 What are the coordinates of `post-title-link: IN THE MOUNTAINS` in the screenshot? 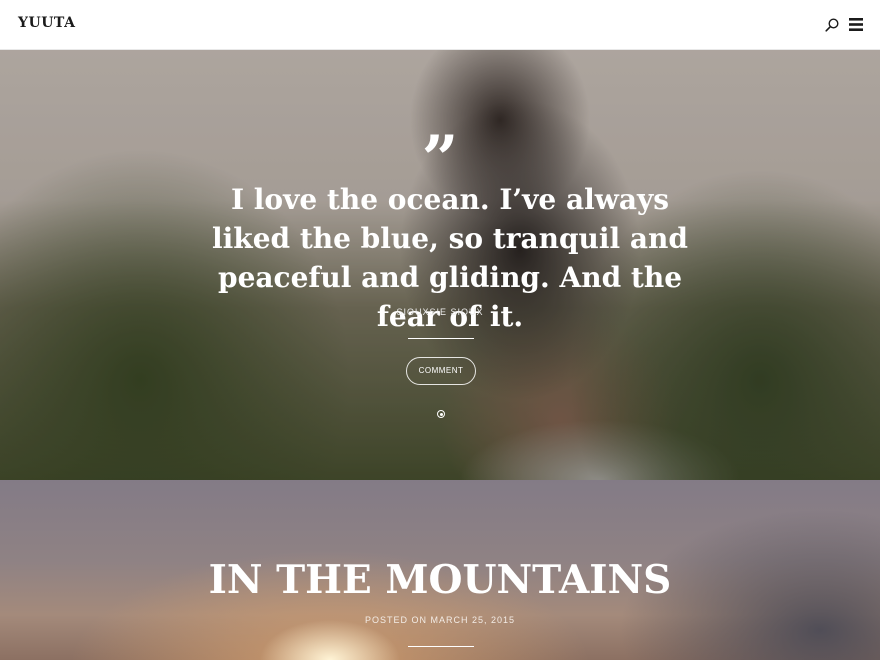 It's located at (440, 580).